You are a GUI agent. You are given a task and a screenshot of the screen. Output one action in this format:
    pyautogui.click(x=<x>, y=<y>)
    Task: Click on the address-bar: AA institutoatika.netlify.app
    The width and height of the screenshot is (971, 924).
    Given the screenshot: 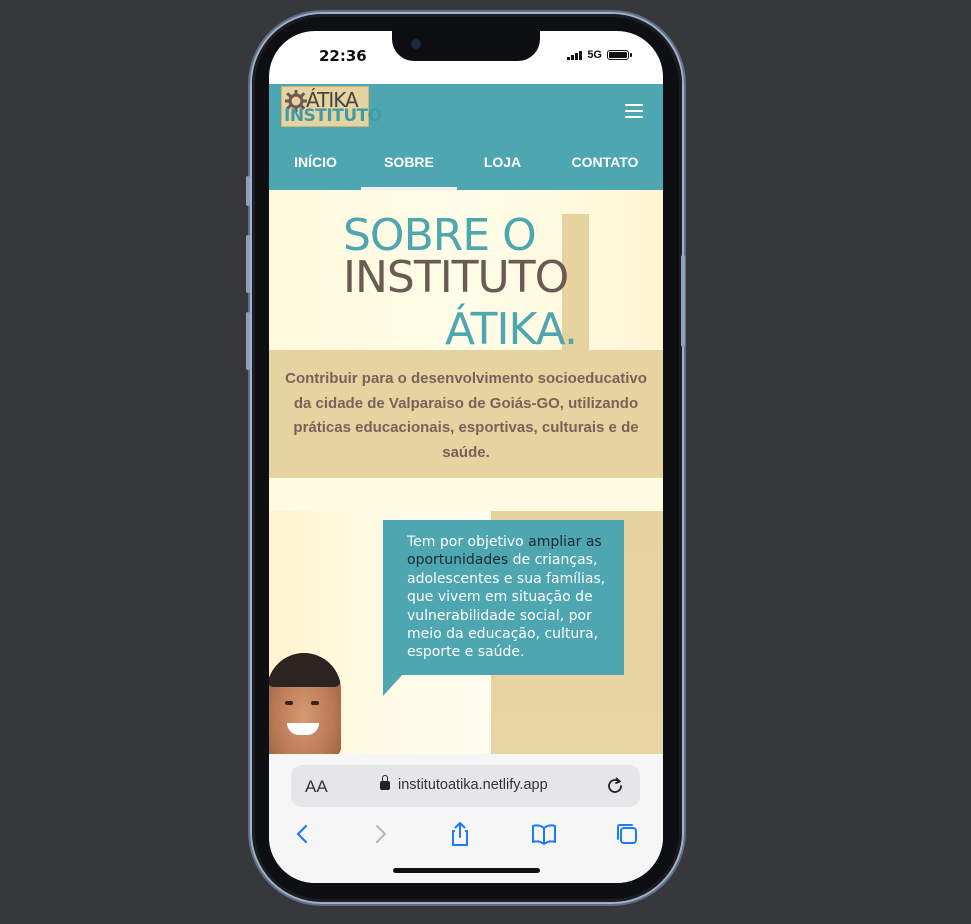 What is the action you would take?
    pyautogui.click(x=465, y=786)
    